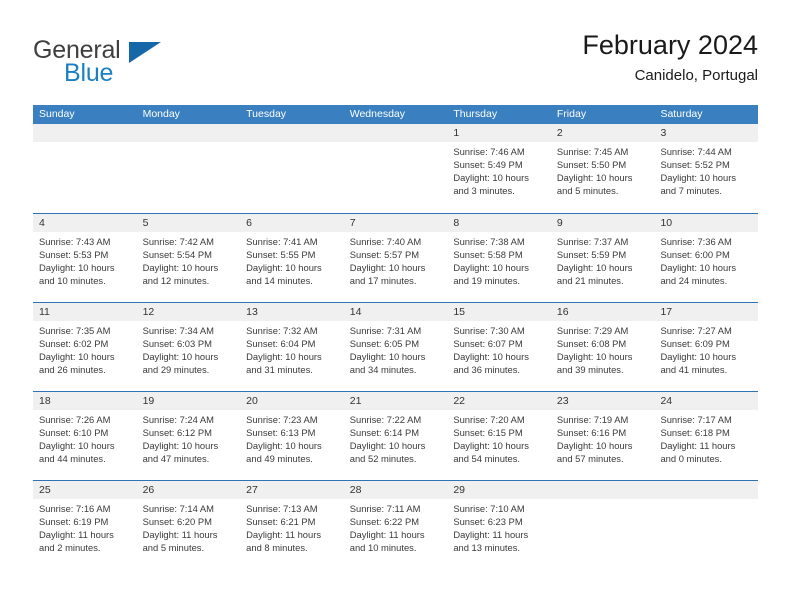  What do you see at coordinates (670, 45) in the screenshot?
I see `page-title: February 2024` at bounding box center [670, 45].